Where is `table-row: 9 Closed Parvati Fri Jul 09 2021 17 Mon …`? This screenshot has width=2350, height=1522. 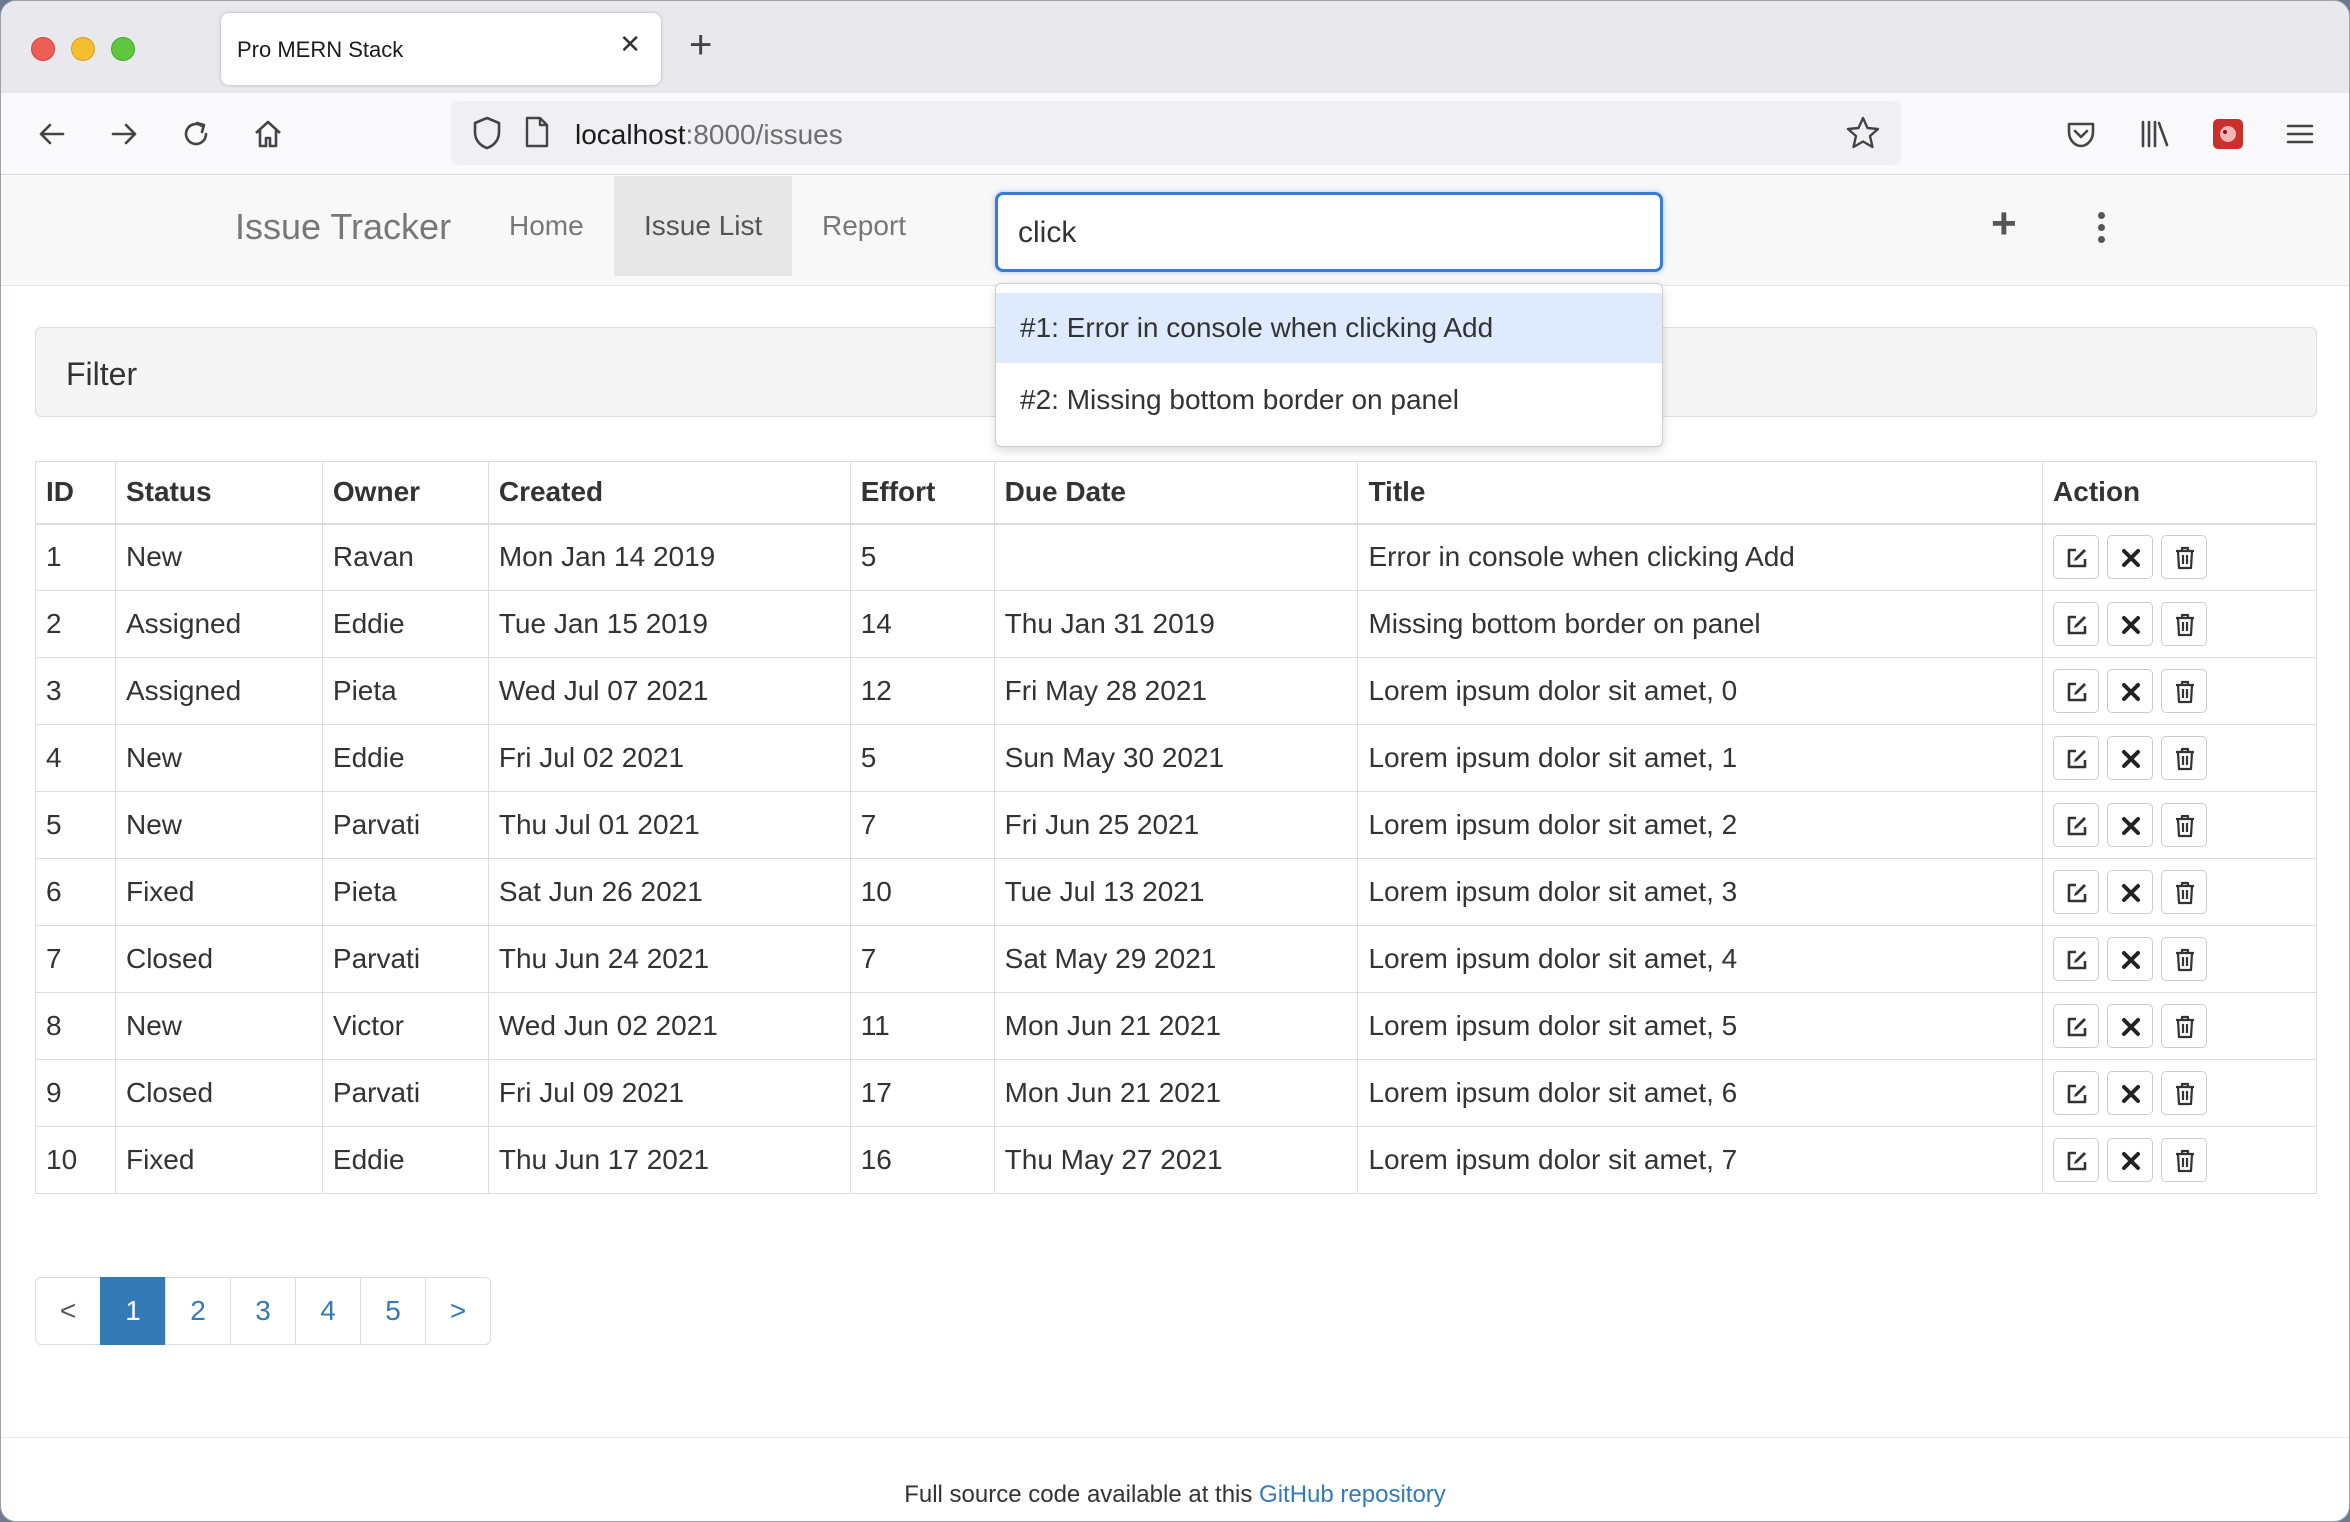 table-row: 9 Closed Parvati Fri Jul 09 2021 17 Mon … is located at coordinates (1176, 1093).